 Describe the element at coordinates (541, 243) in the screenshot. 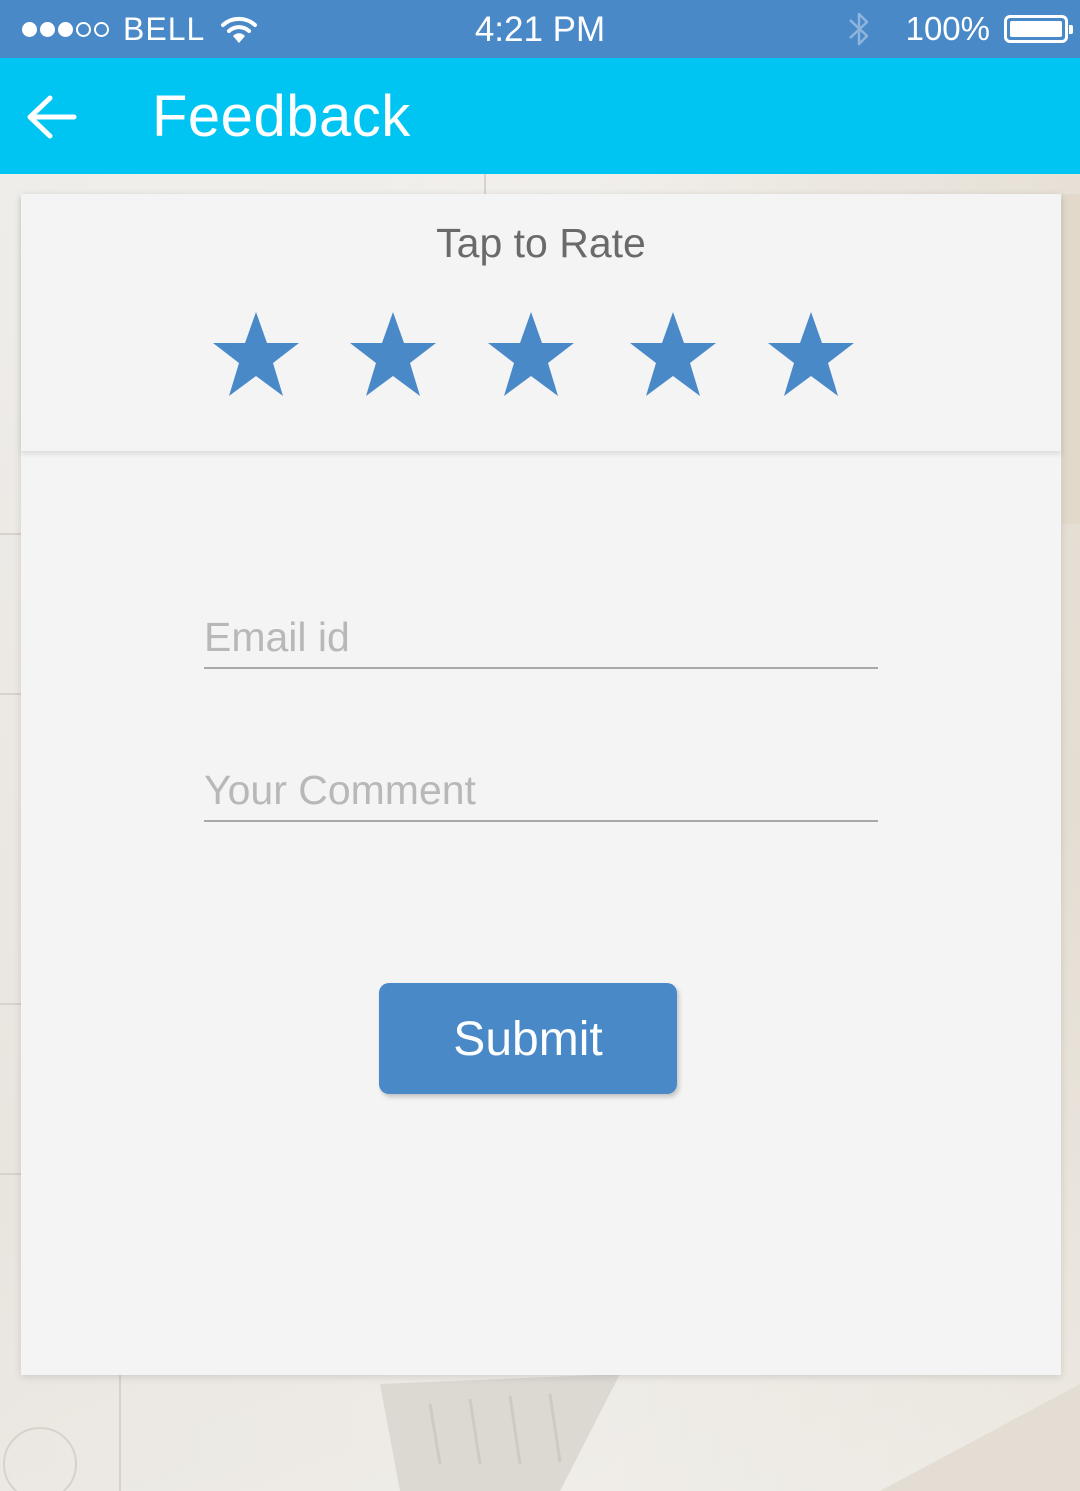

I see `rating-title: Tap to Rate` at that location.